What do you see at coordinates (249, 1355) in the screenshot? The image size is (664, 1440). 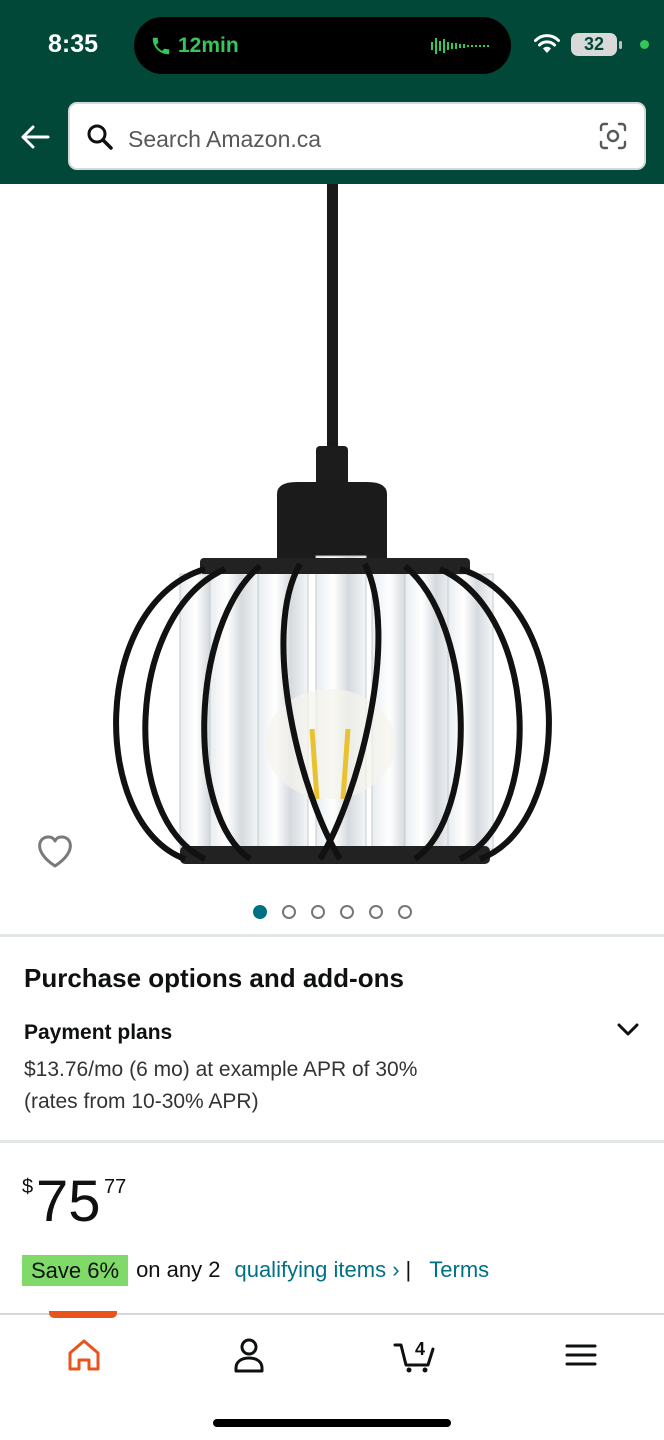 I see `account-icon` at bounding box center [249, 1355].